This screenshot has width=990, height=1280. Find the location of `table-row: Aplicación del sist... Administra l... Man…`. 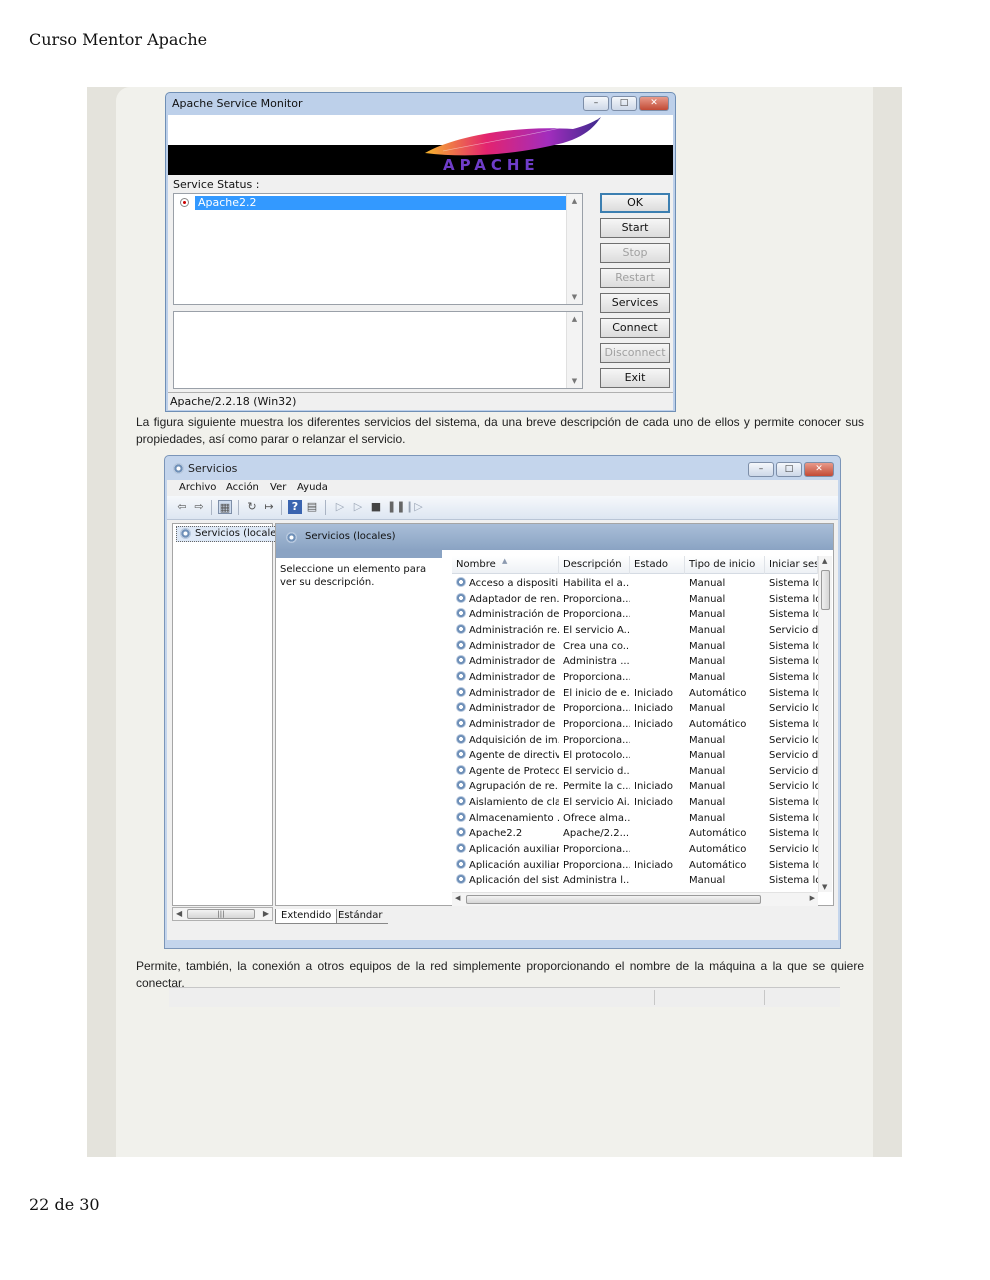

table-row: Aplicación del sist... Administra l... Man… is located at coordinates (635, 881).